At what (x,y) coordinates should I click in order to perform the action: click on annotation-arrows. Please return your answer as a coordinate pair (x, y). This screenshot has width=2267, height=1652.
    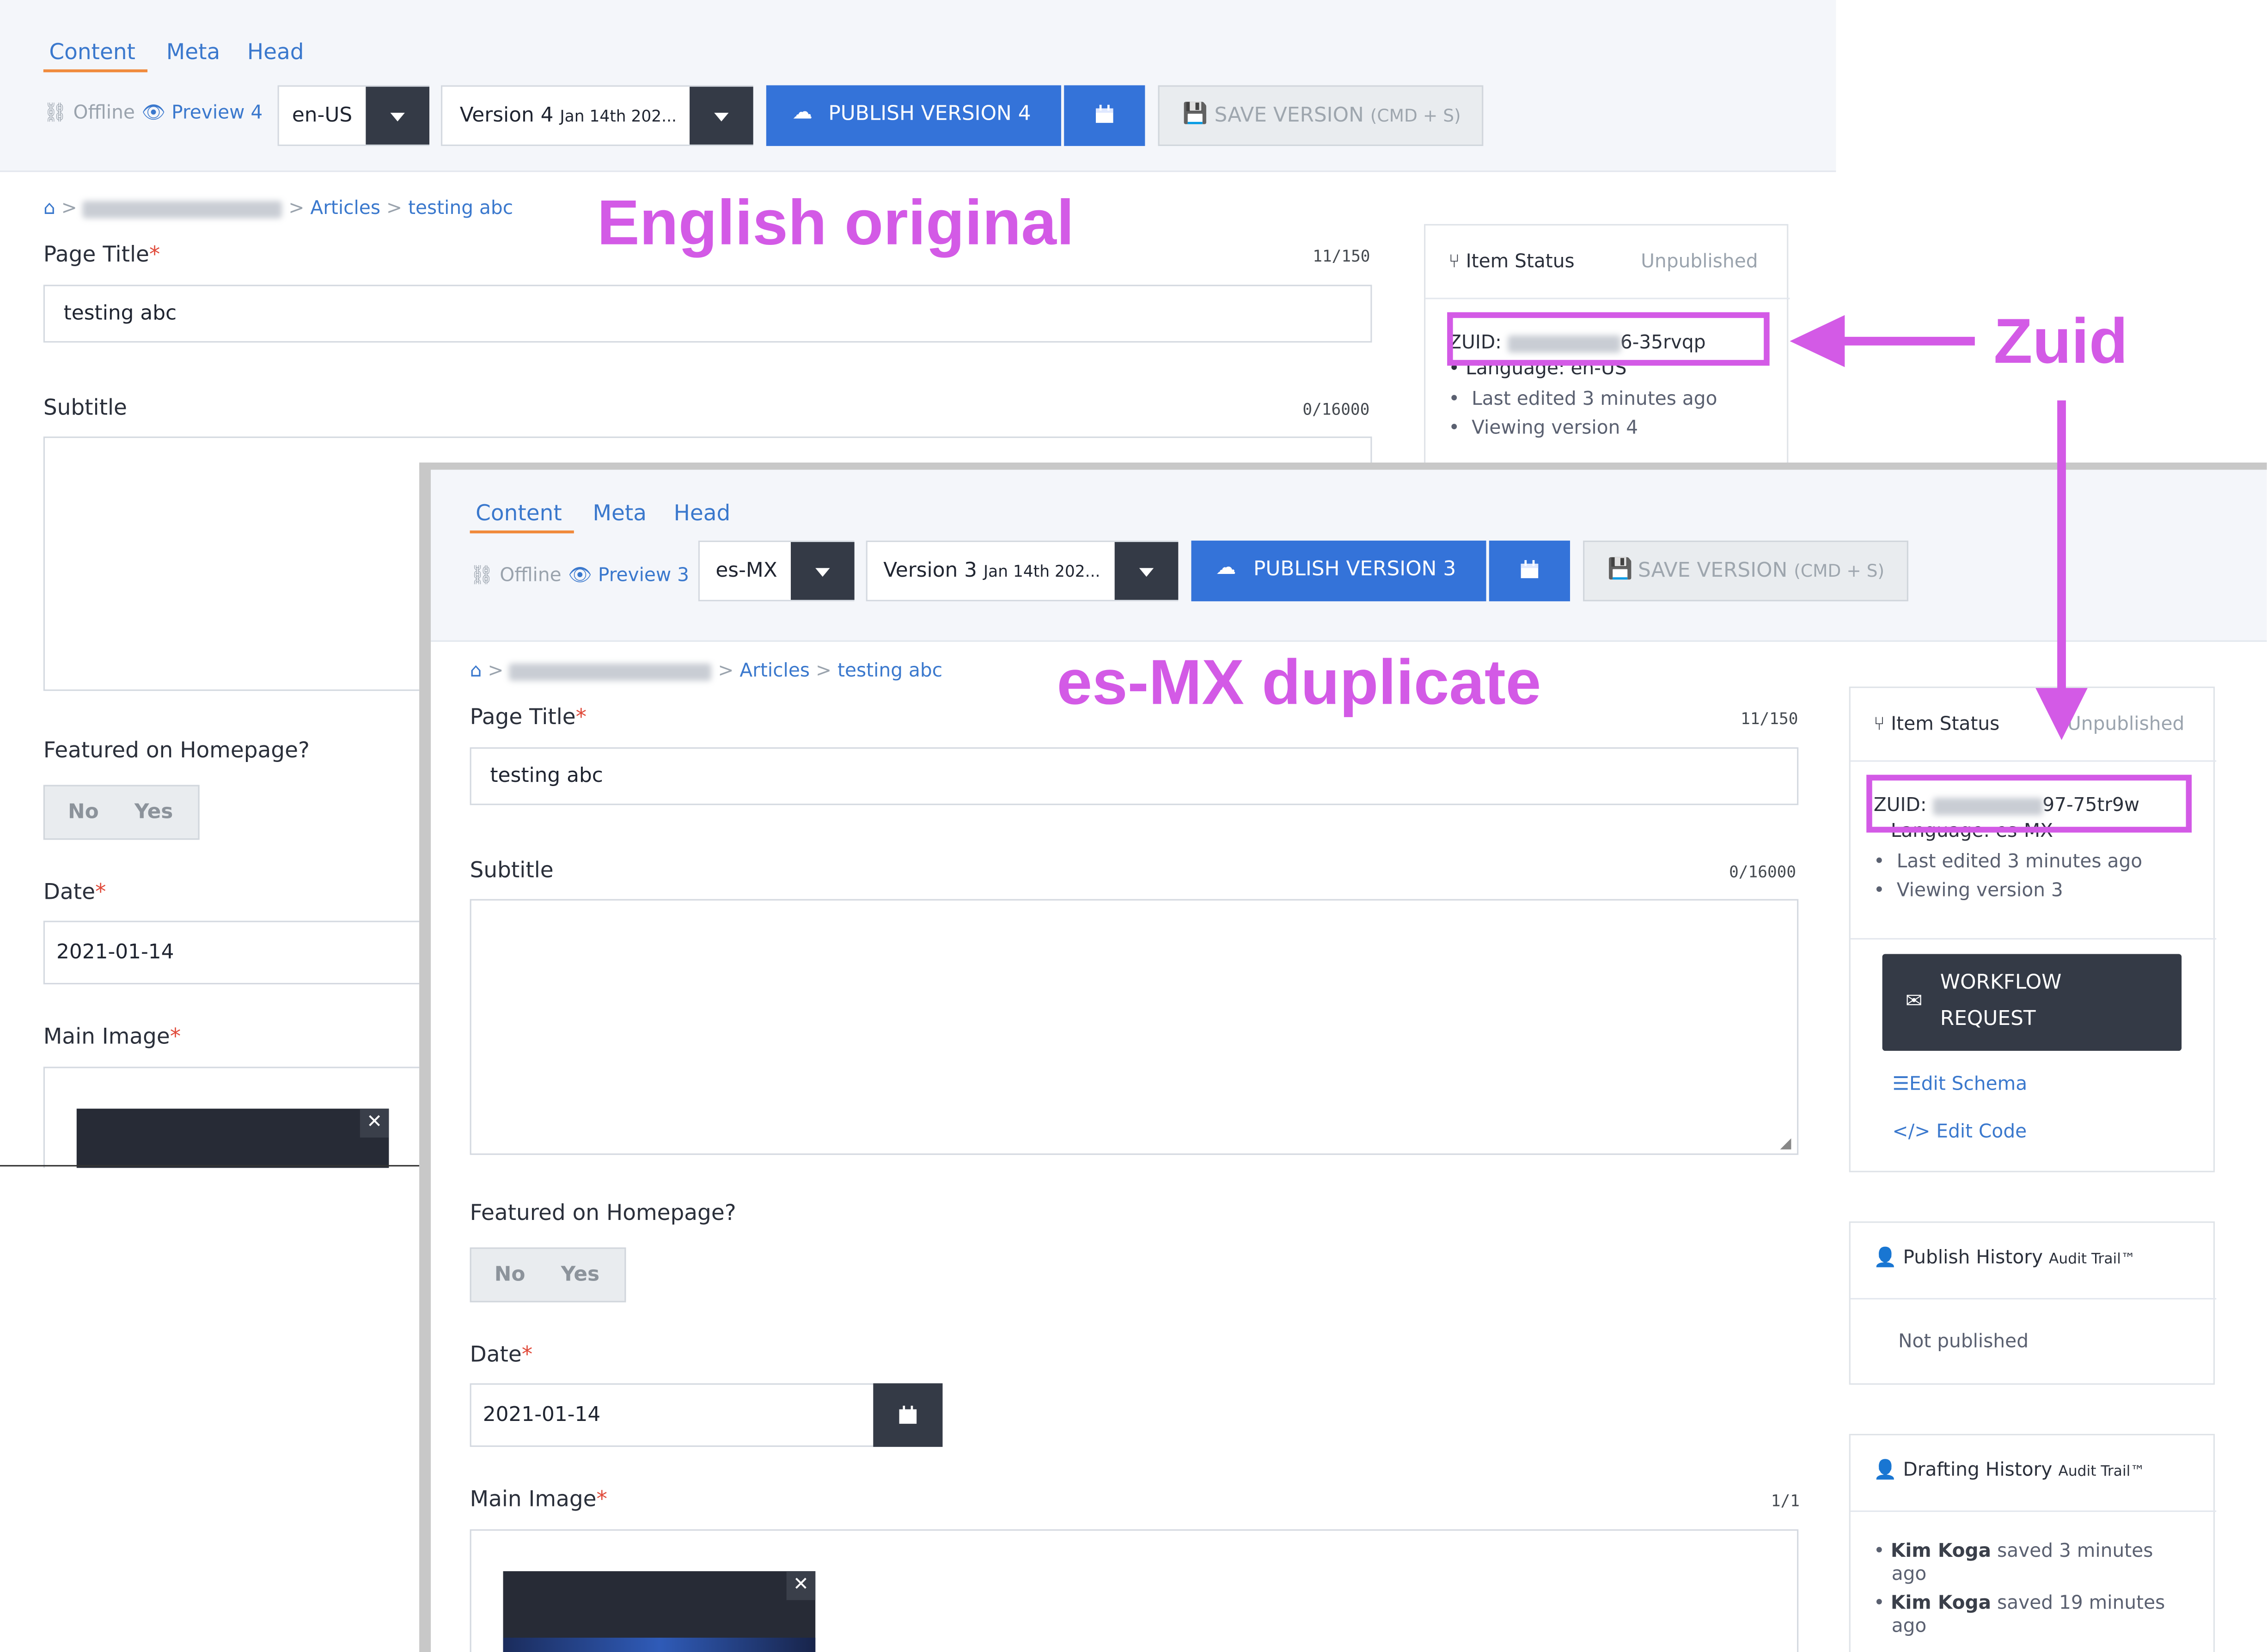
    Looking at the image, I should click on (1939, 527).